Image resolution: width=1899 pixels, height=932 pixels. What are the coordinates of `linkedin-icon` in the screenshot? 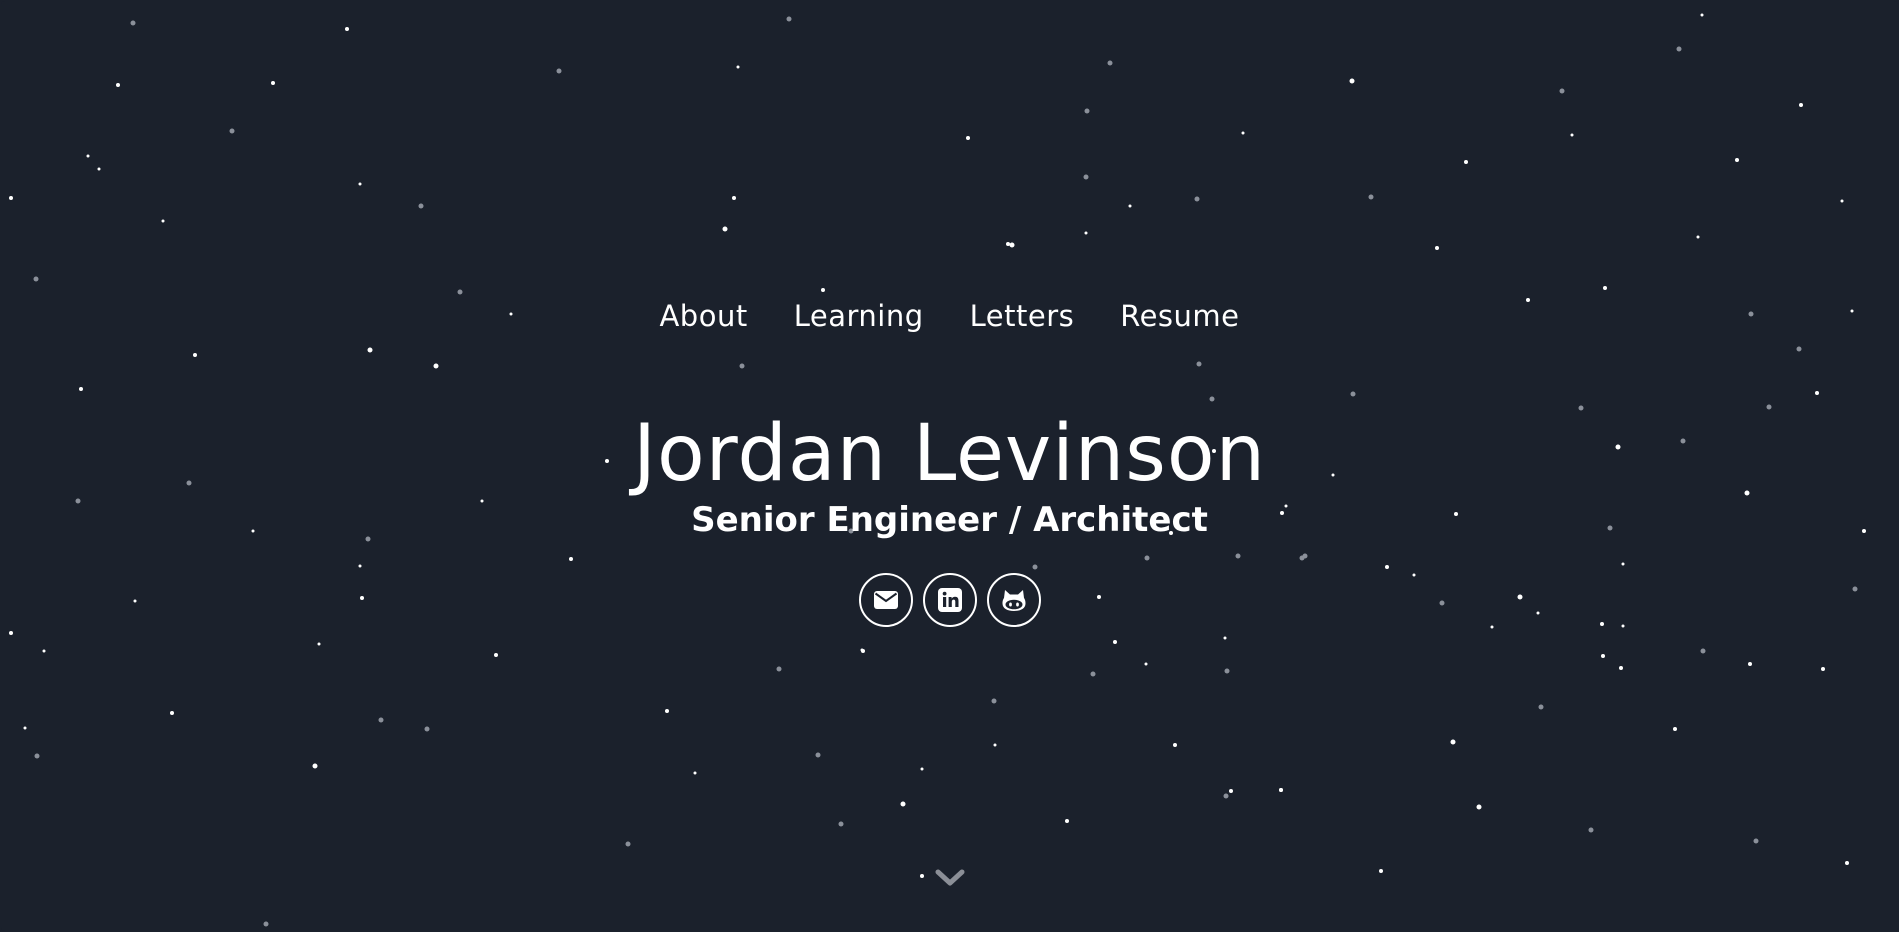 It's located at (949, 600).